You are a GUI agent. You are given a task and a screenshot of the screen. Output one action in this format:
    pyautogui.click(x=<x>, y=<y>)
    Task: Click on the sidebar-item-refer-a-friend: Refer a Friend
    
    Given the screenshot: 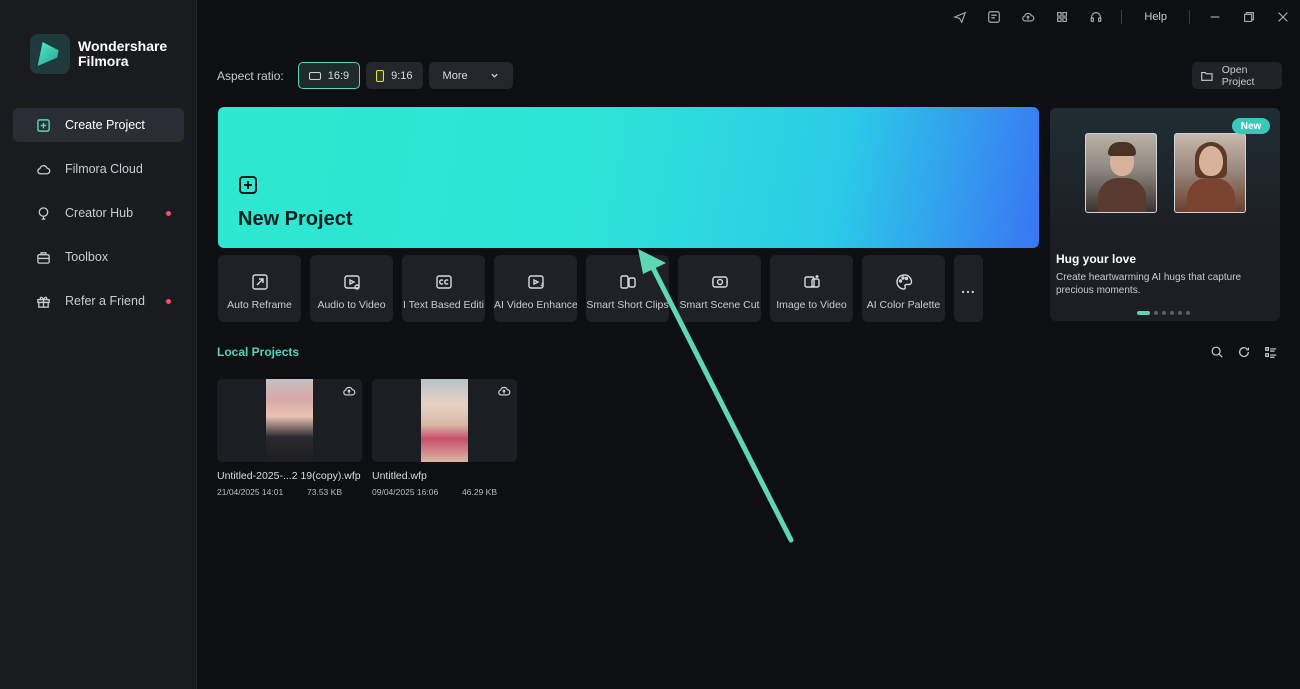 What is the action you would take?
    pyautogui.click(x=98, y=301)
    